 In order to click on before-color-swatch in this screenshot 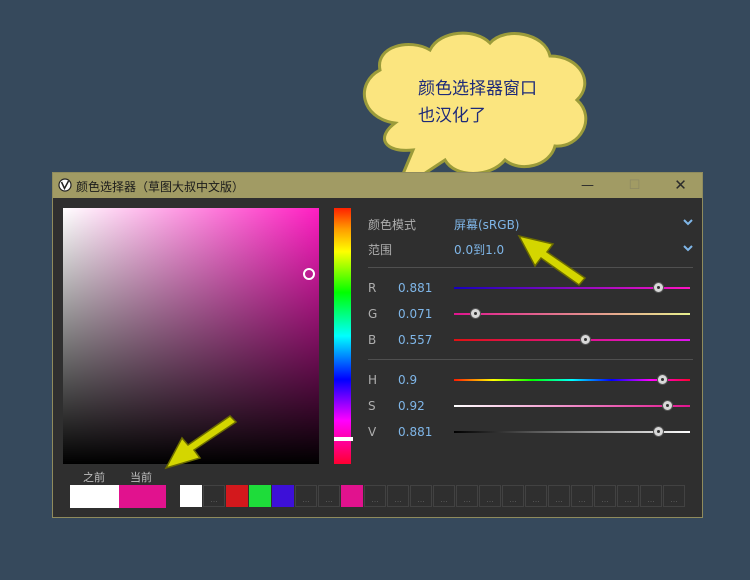, I will do `click(94, 496)`.